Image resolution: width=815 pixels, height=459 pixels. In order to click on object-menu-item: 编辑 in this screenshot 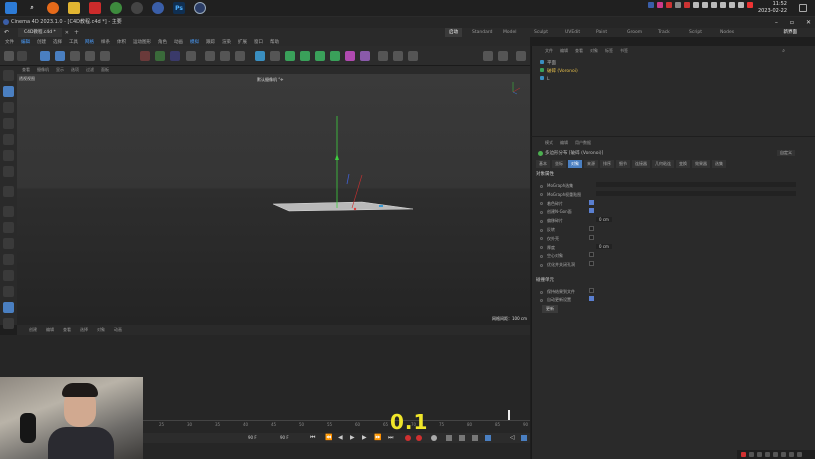, I will do `click(564, 51)`.